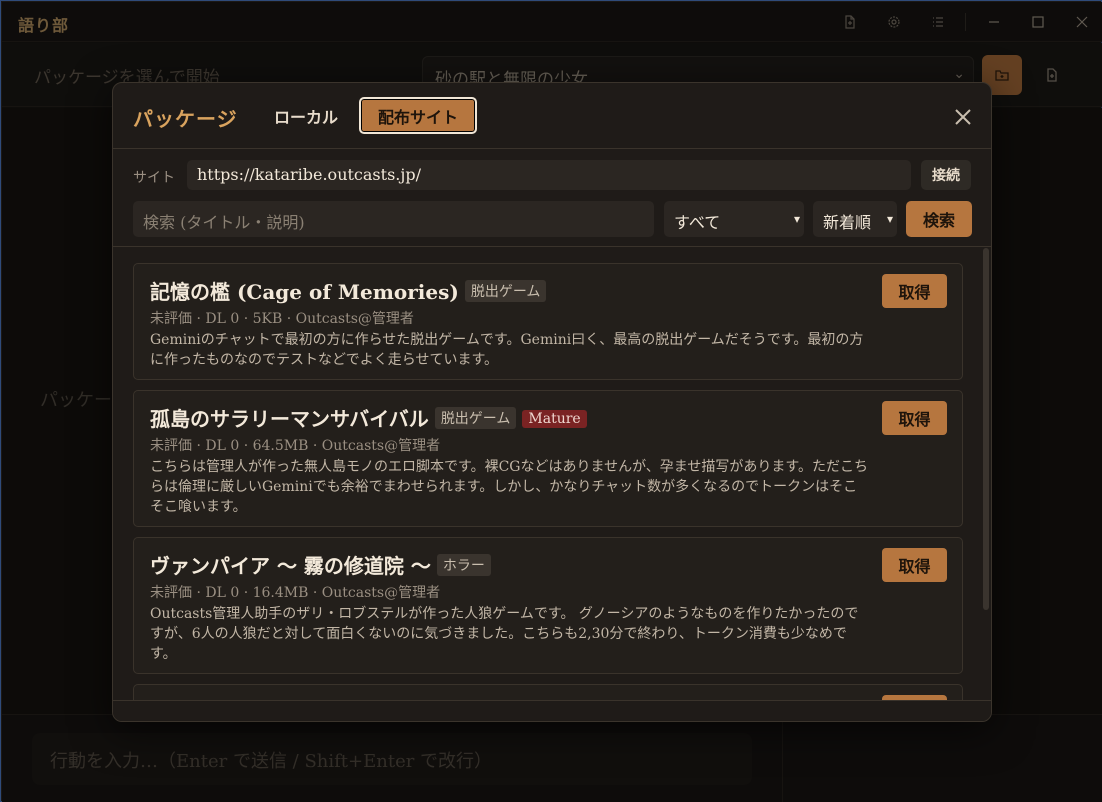  What do you see at coordinates (552, 116) in the screenshot?
I see `dialog-header: パッケージ ローカル 配布サイト` at bounding box center [552, 116].